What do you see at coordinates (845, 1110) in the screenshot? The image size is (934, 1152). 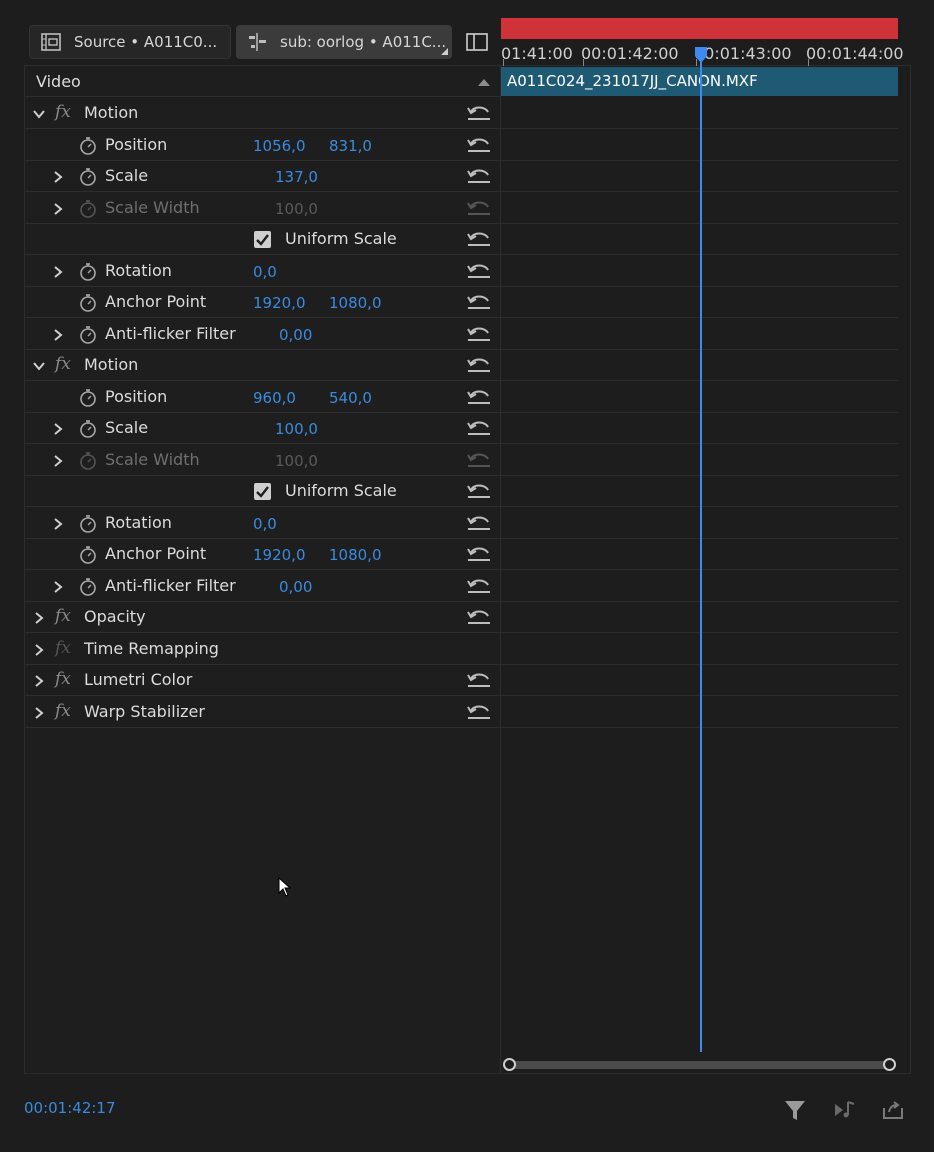 I see `play-audio-icon` at bounding box center [845, 1110].